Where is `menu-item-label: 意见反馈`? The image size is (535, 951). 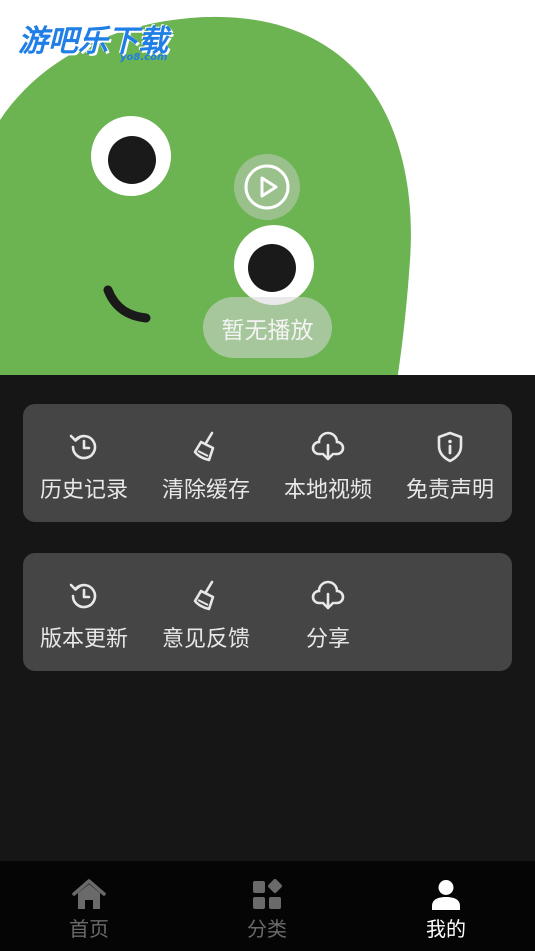
menu-item-label: 意见反馈 is located at coordinates (205, 639).